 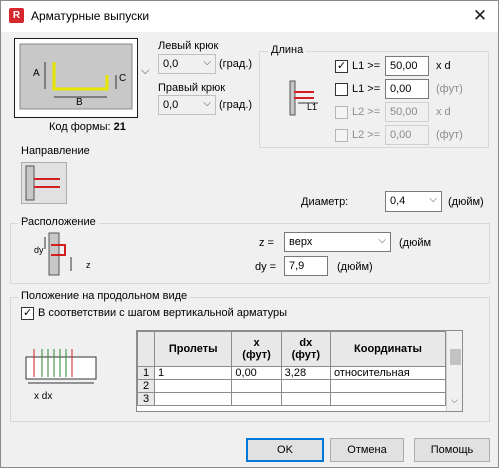 I want to click on length-diagram-icon, so click(x=303, y=98).